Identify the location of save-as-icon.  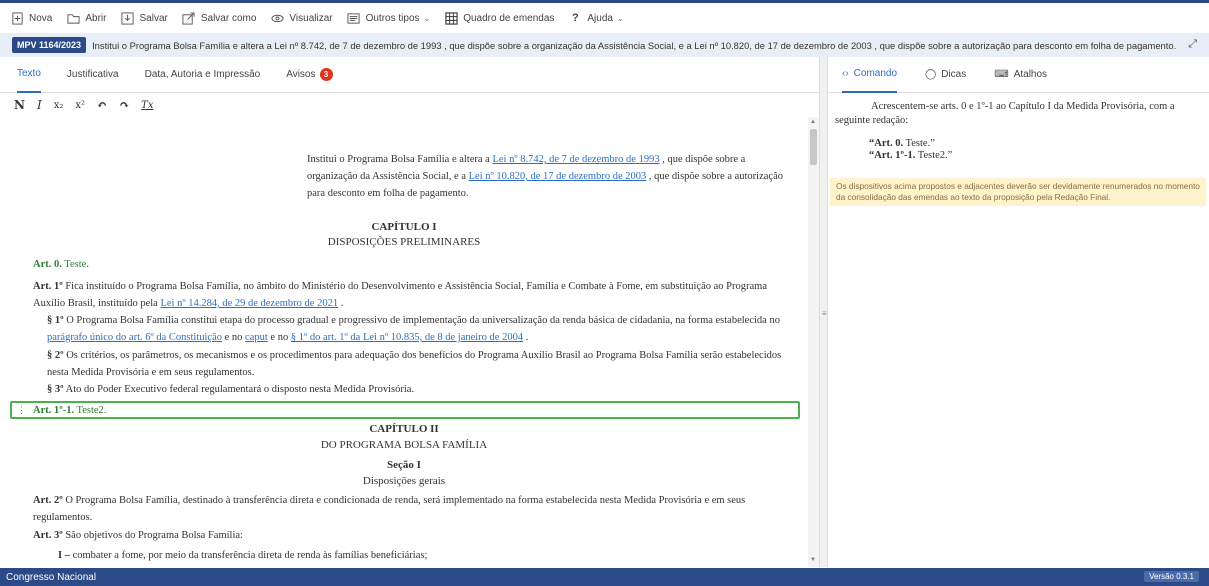
(189, 18).